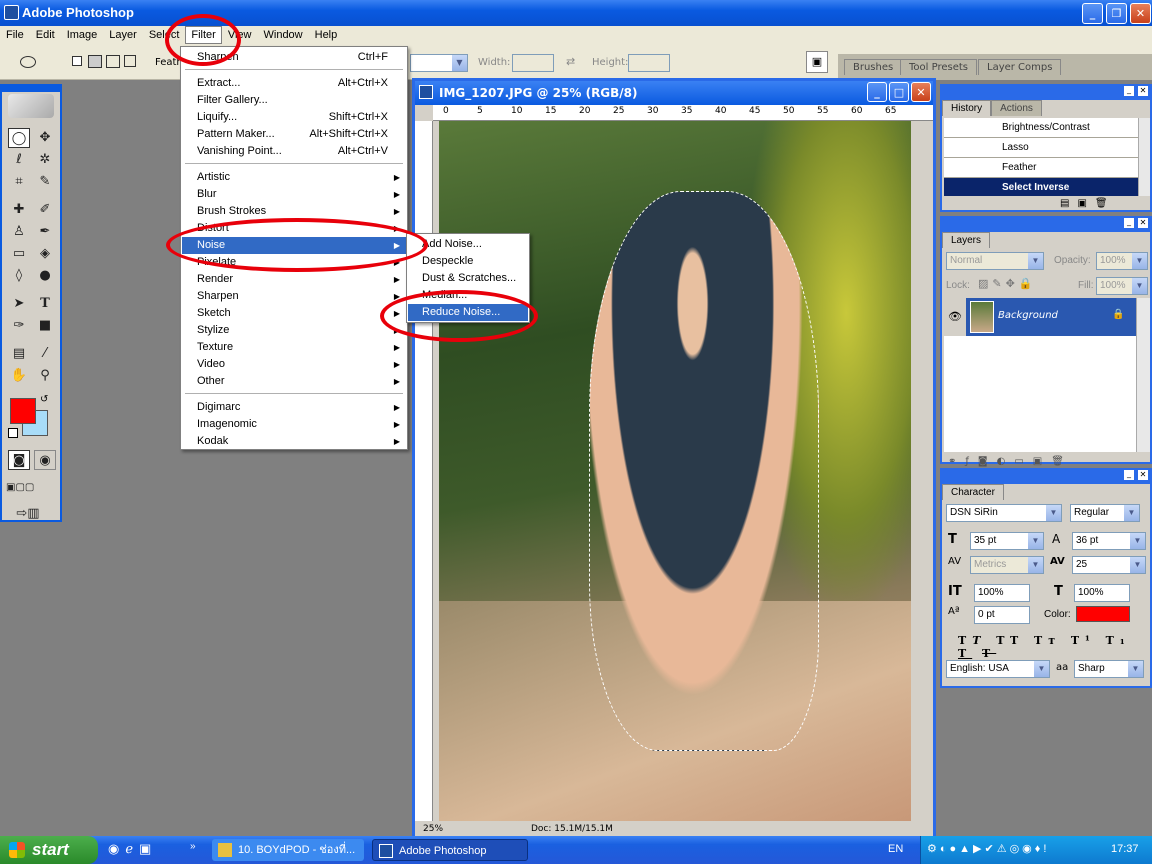 The height and width of the screenshot is (864, 1152). Describe the element at coordinates (45, 460) in the screenshot. I see `quick-mask-icon: ◉` at that location.